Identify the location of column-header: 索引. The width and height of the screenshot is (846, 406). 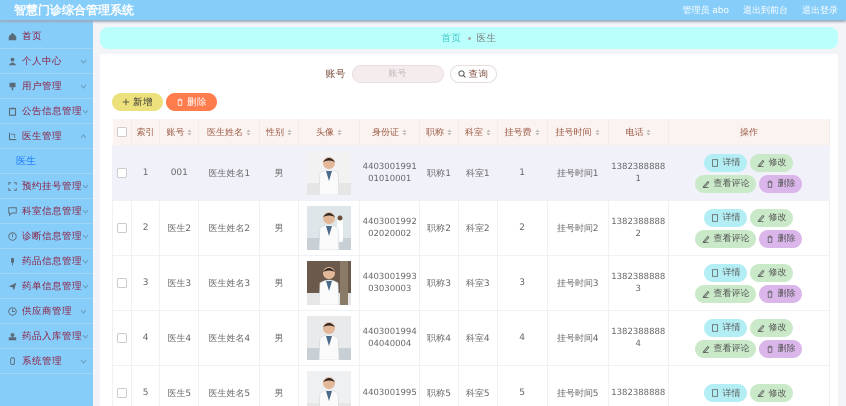
(145, 132).